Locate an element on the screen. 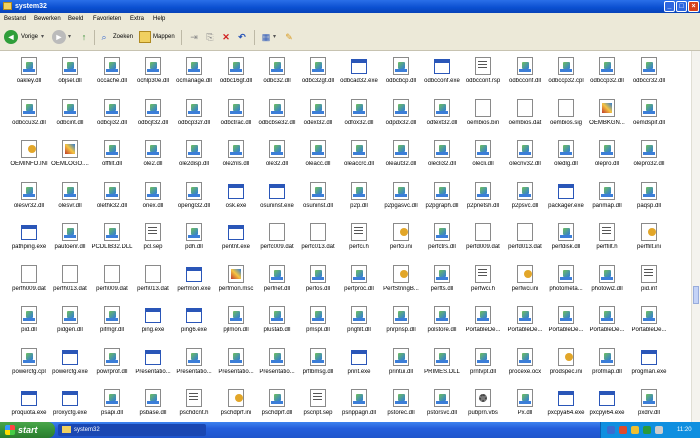 The height and width of the screenshot is (438, 700). folder-sync-icon: ✎ is located at coordinates (289, 37).